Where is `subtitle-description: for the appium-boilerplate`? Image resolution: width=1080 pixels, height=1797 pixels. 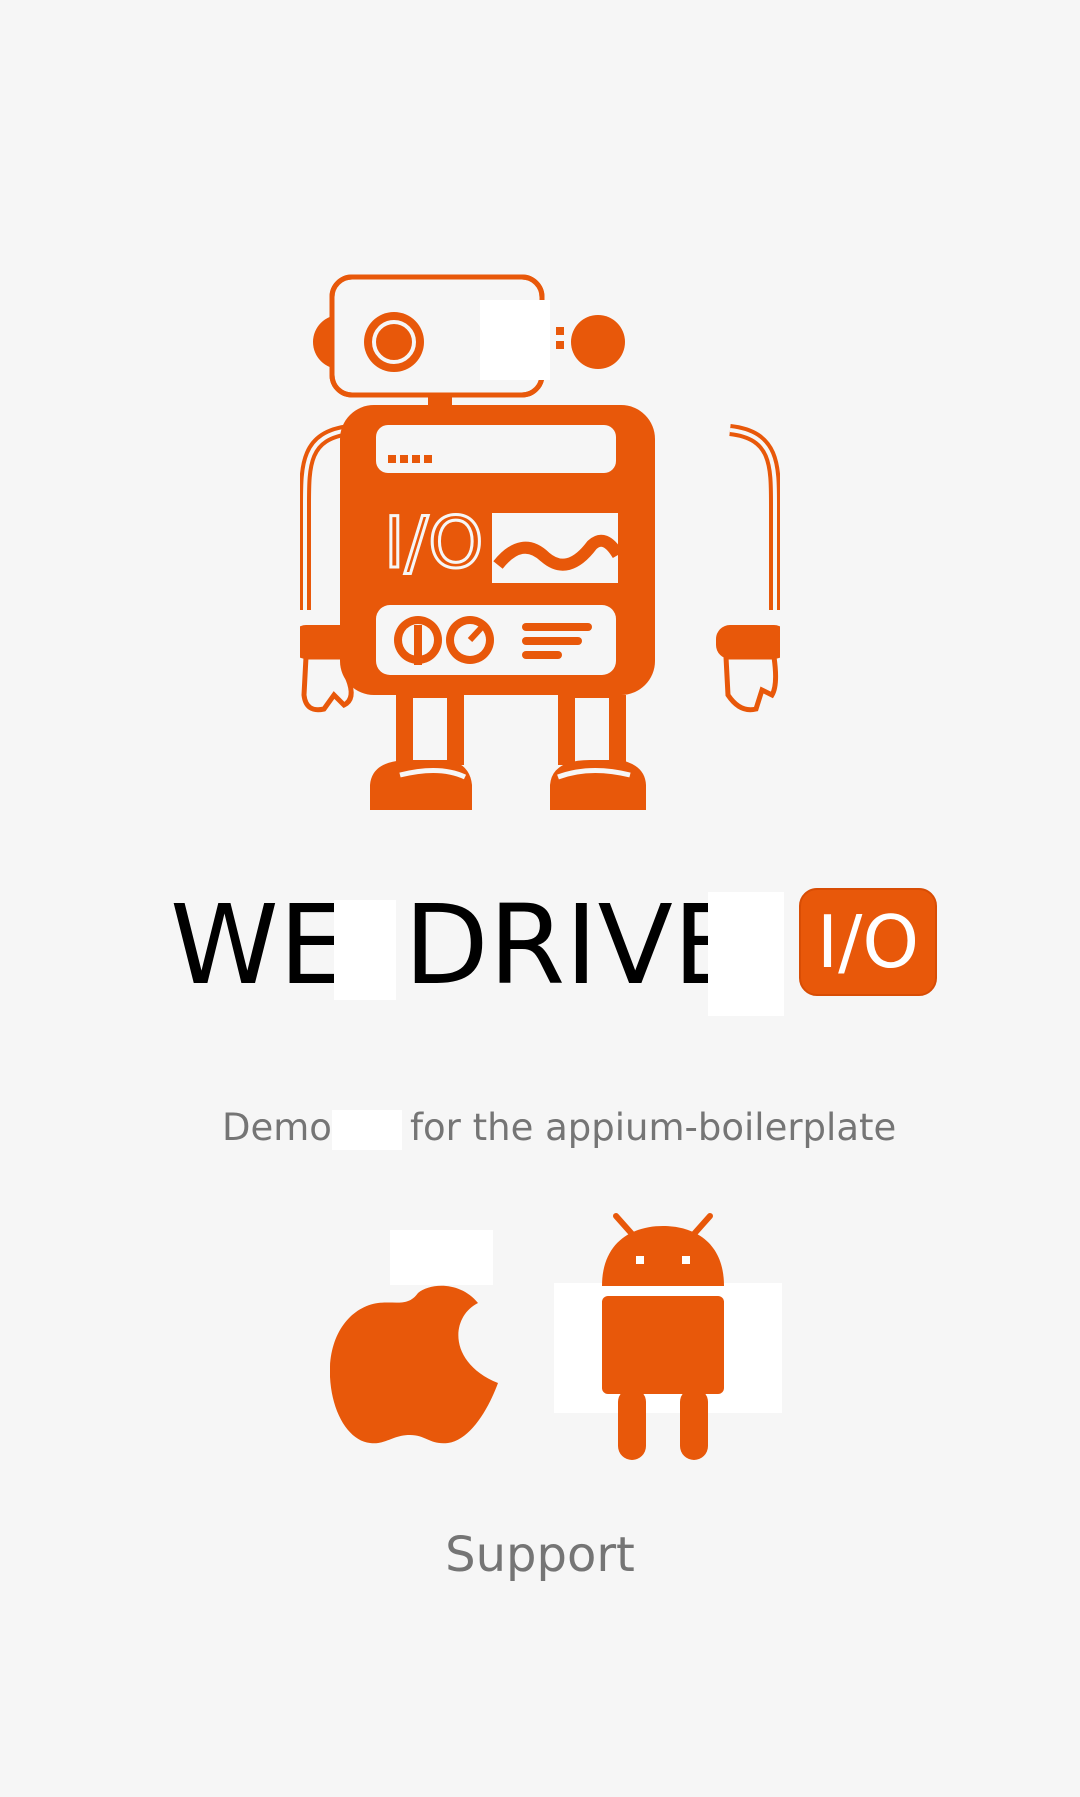 subtitle-description: for the appium-boilerplate is located at coordinates (653, 1127).